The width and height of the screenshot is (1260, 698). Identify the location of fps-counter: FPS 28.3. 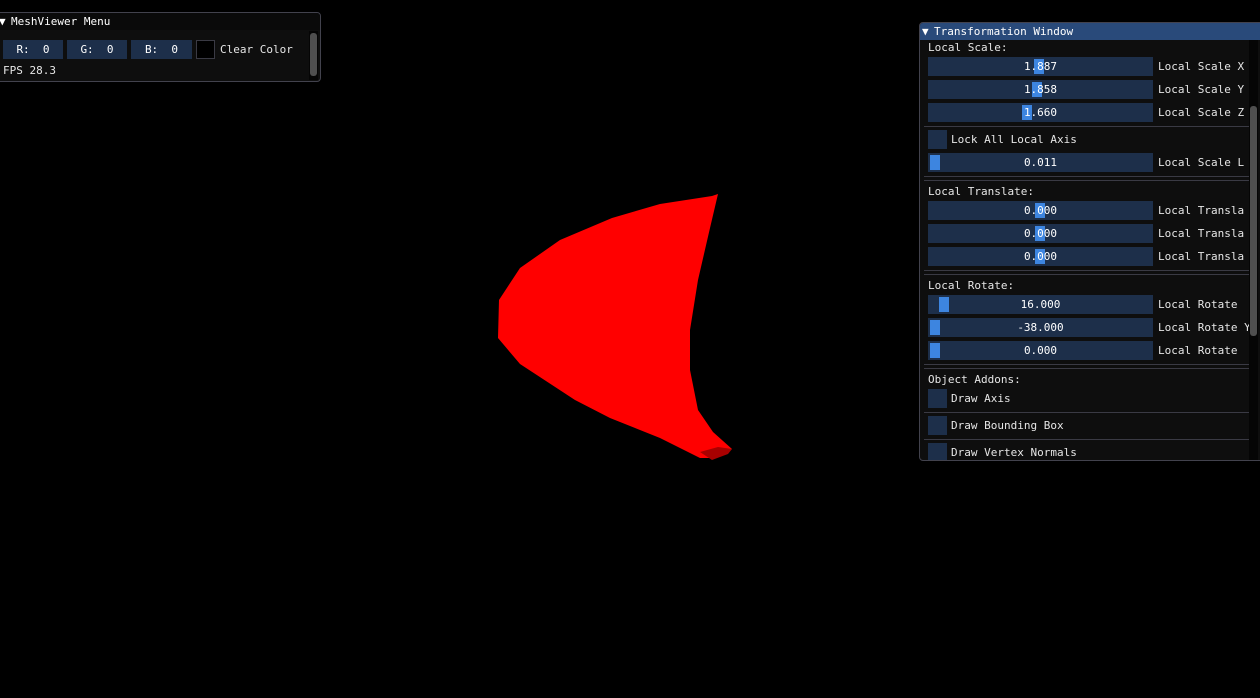
(29, 70).